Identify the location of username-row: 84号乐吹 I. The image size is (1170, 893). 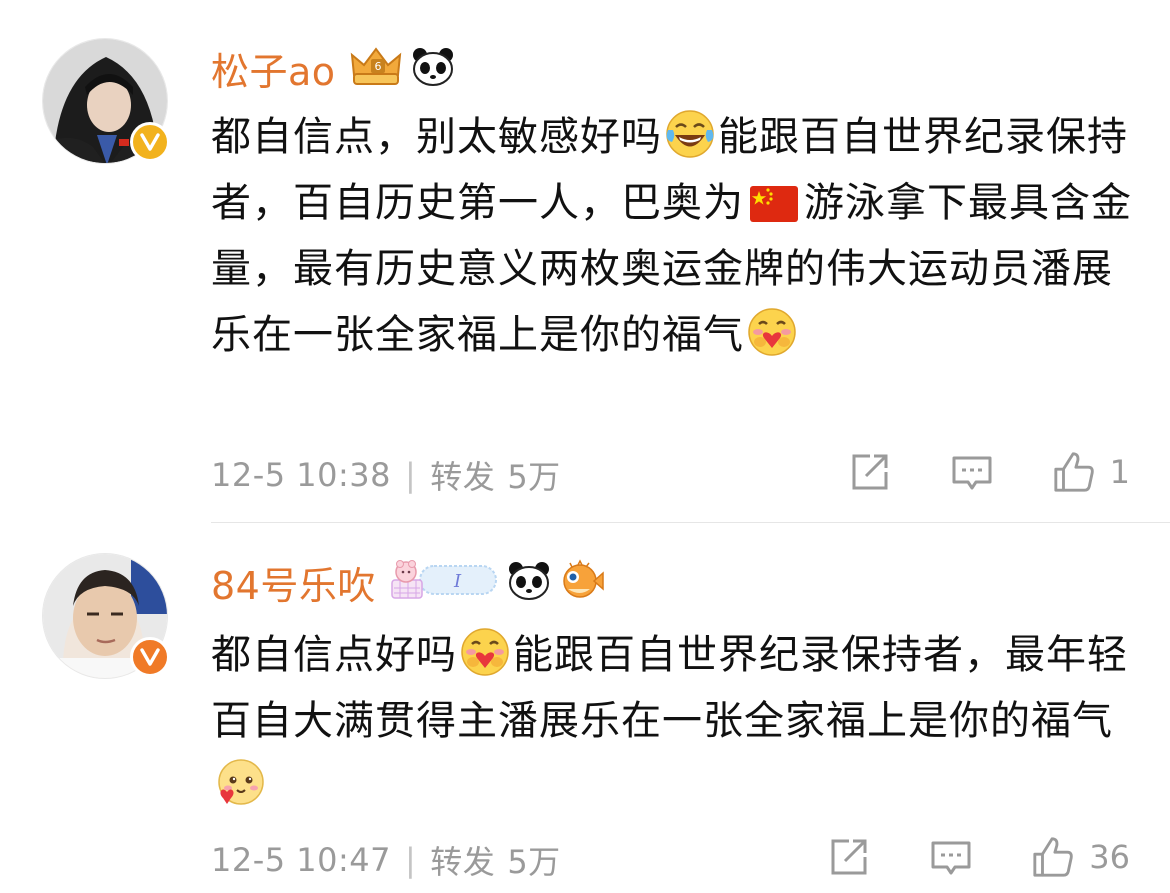
(407, 582).